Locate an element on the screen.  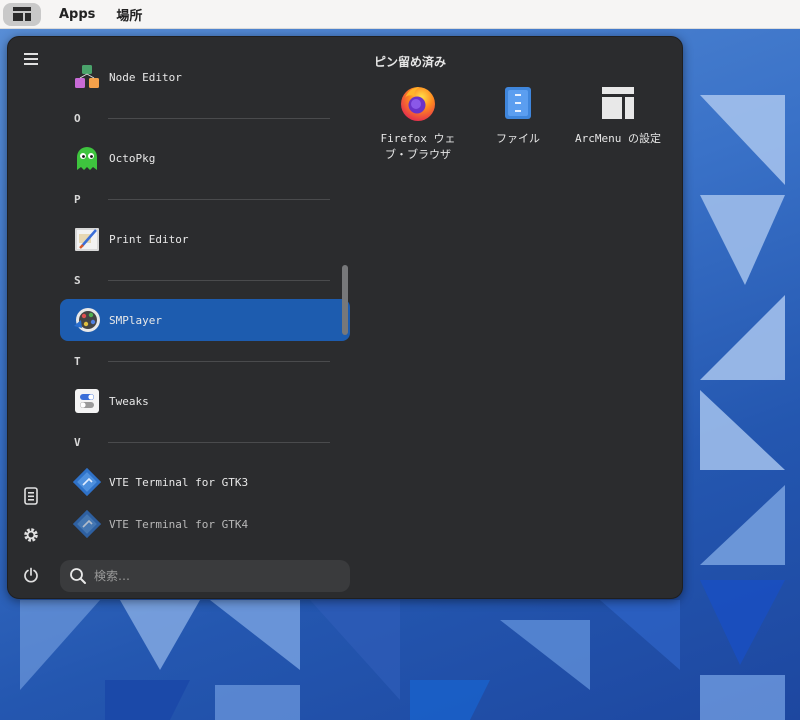
search-box is located at coordinates (205, 576).